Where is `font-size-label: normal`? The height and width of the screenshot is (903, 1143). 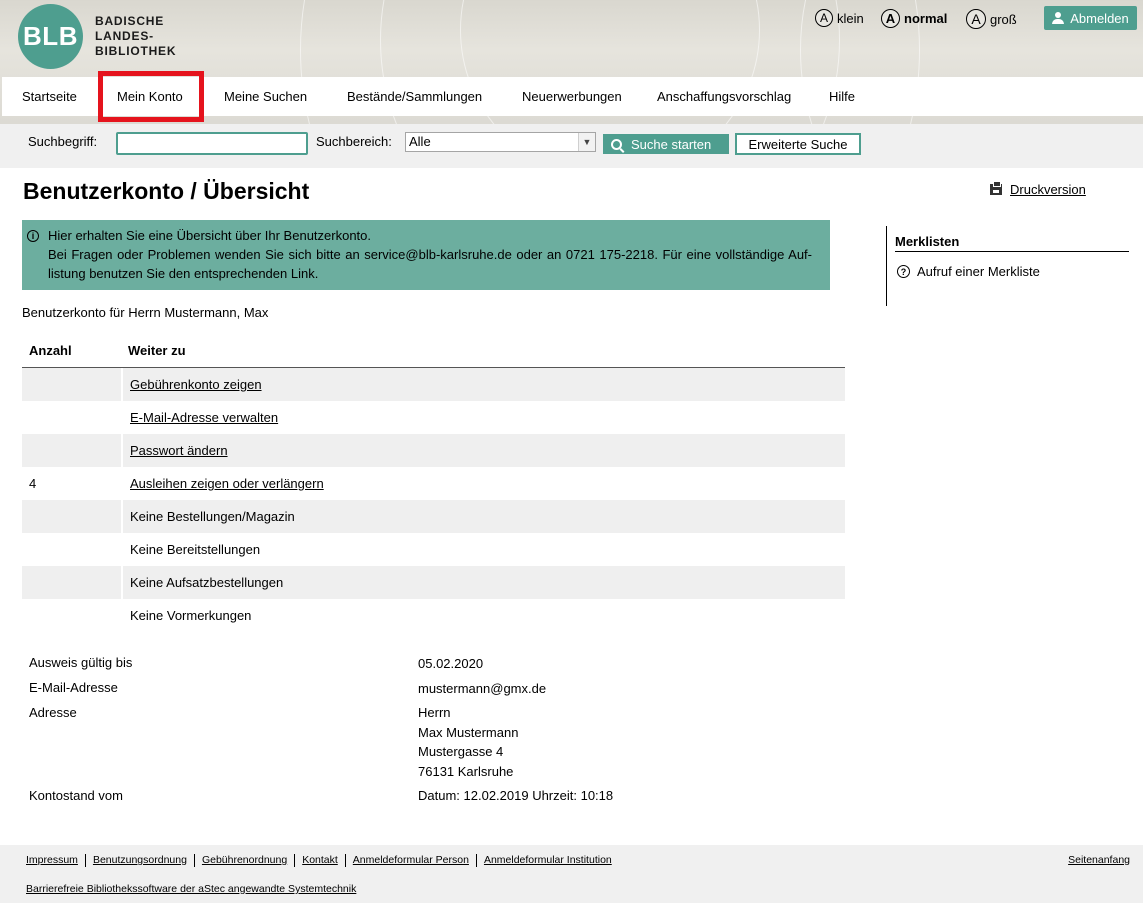
font-size-label: normal is located at coordinates (926, 18).